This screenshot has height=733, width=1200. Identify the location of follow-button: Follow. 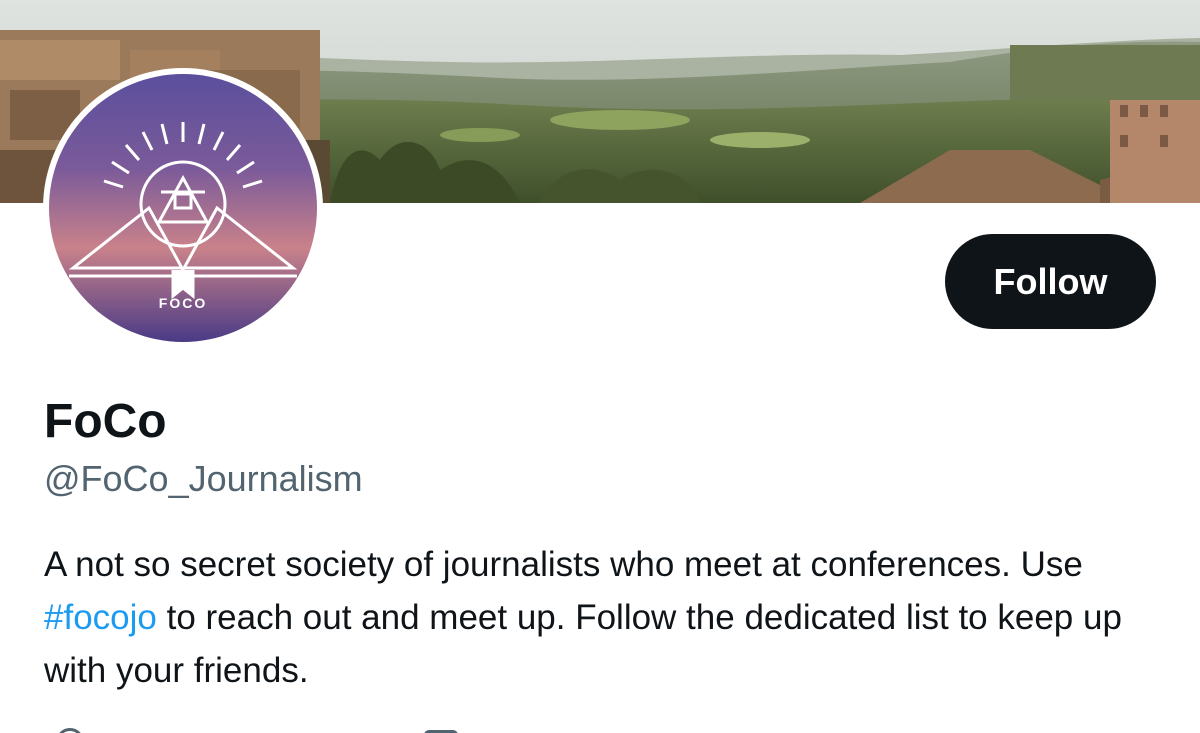
(1050, 281).